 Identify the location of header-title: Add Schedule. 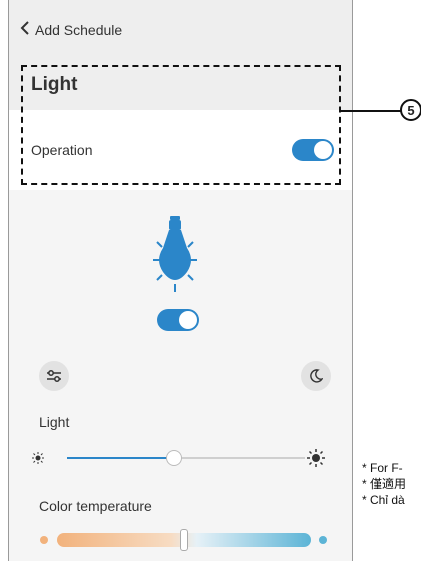
(79, 30).